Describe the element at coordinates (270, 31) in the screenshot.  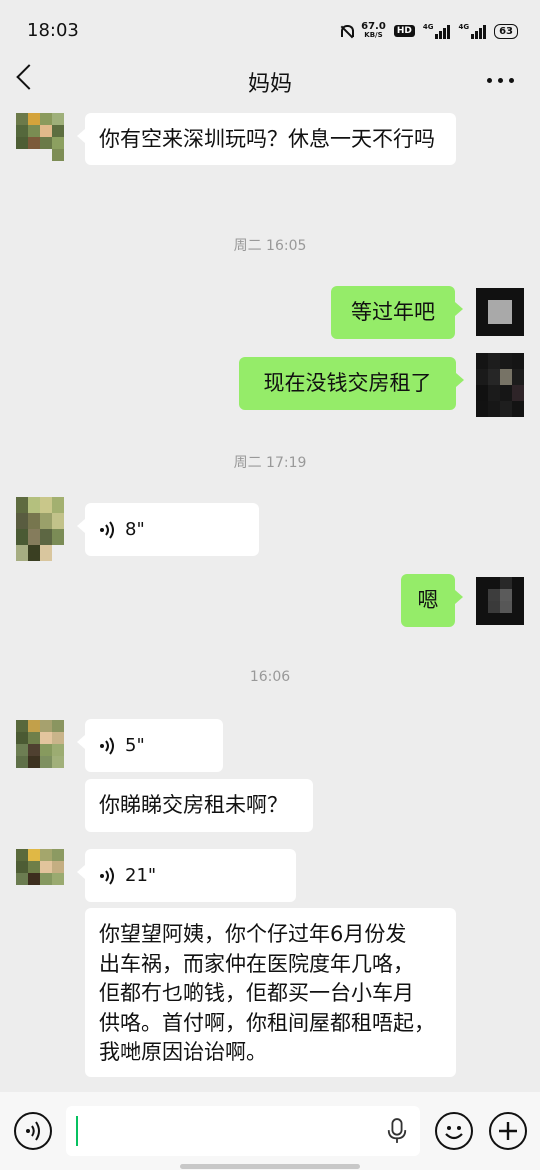
I see `status-bar: 18:03 67.0 KB/S HD 4G 4G 63` at that location.